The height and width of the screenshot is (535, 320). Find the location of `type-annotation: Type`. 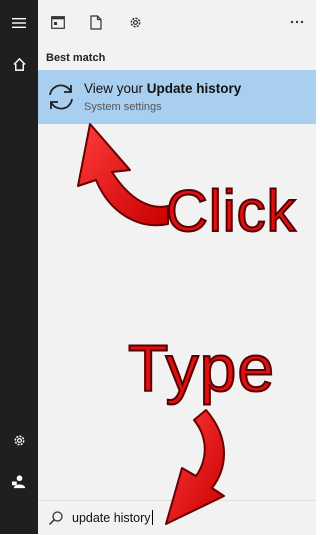

type-annotation: Type is located at coordinates (201, 368).